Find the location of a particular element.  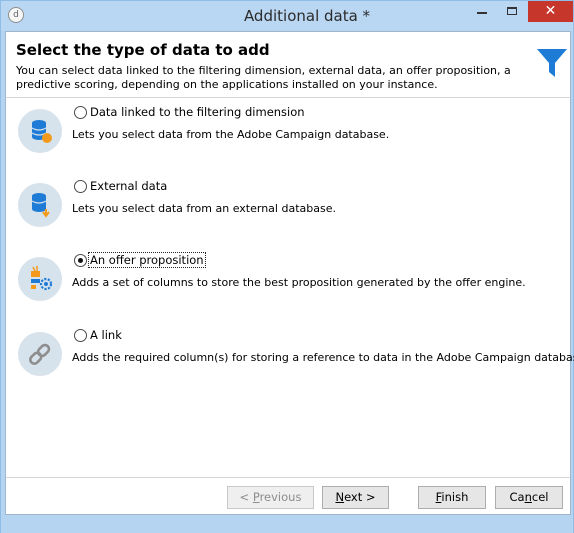

page-title: Select the type of data to add is located at coordinates (143, 50).